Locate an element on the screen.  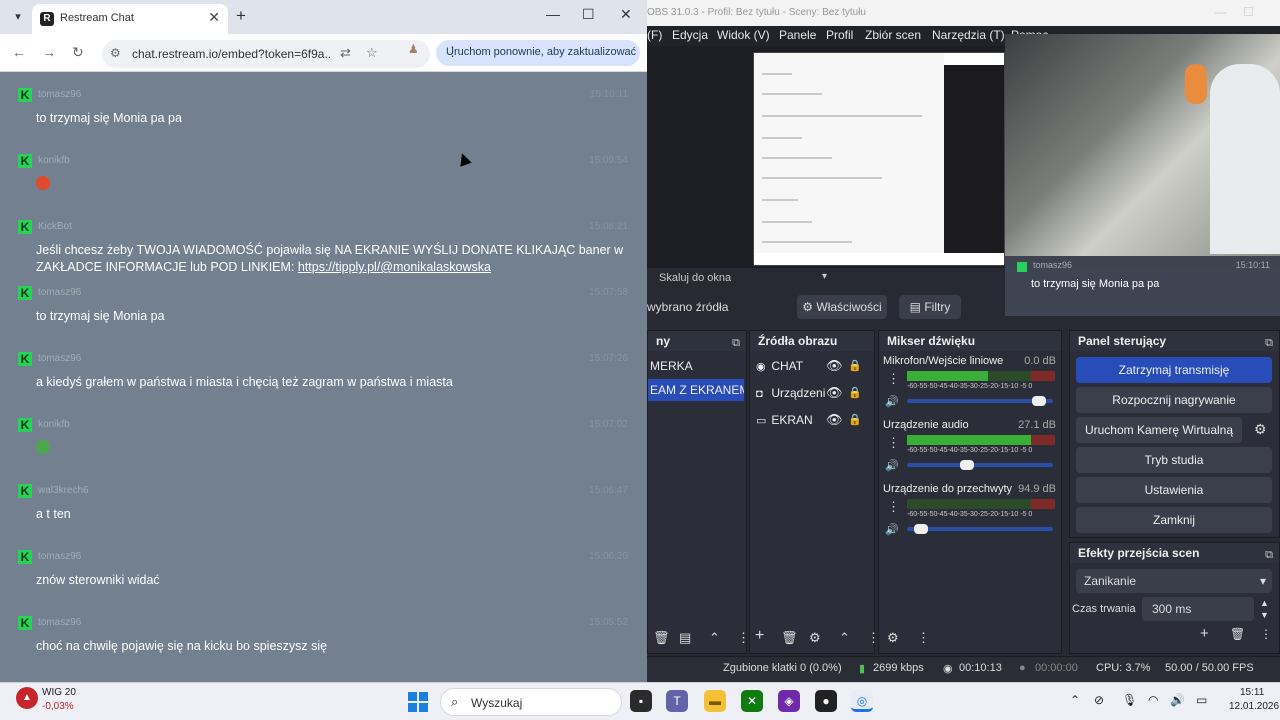
app-icon: ◈ is located at coordinates (789, 701).